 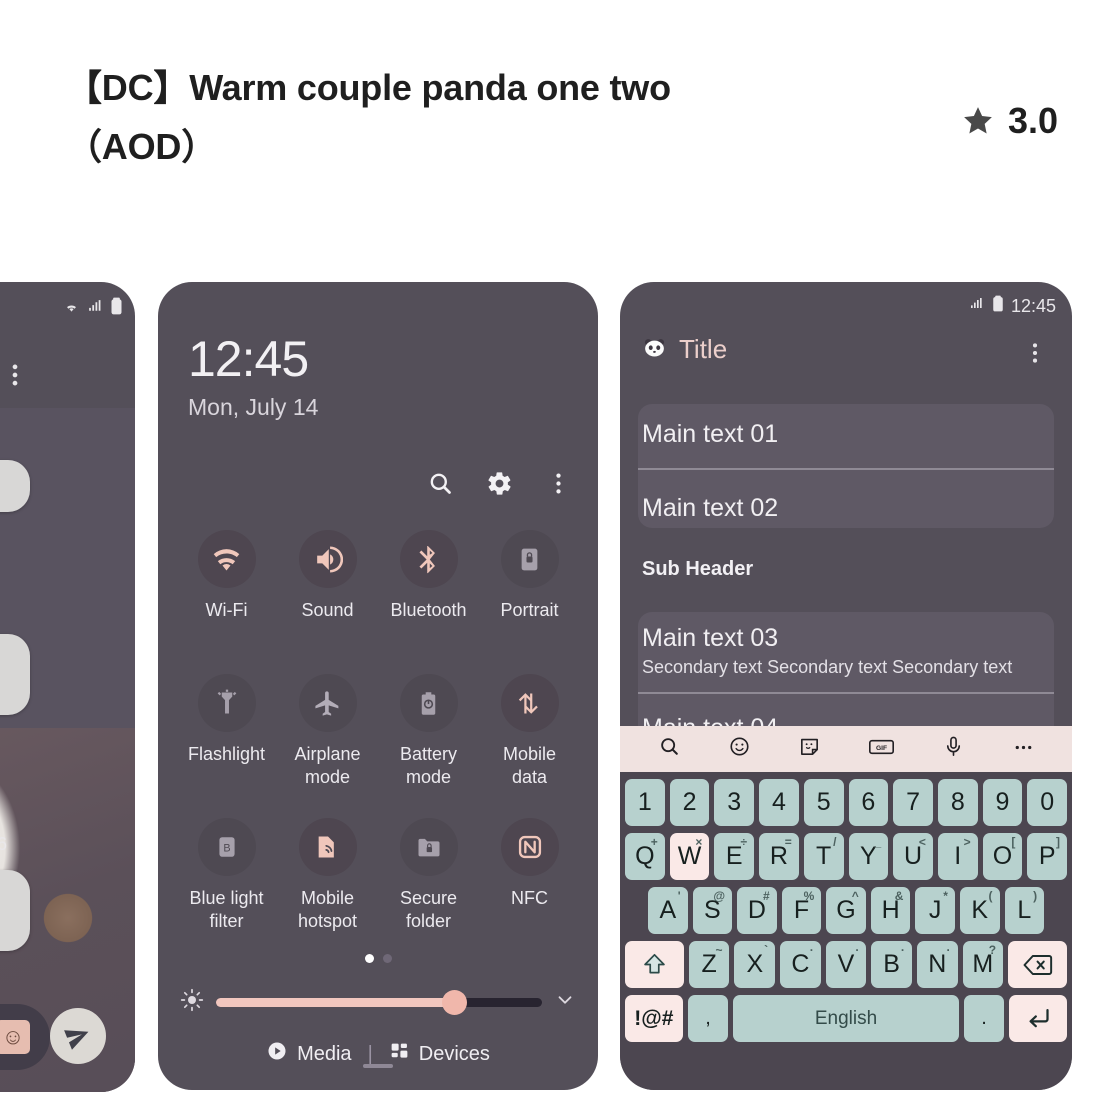 What do you see at coordinates (868, 856) in the screenshot?
I see `key-y: _ Y` at bounding box center [868, 856].